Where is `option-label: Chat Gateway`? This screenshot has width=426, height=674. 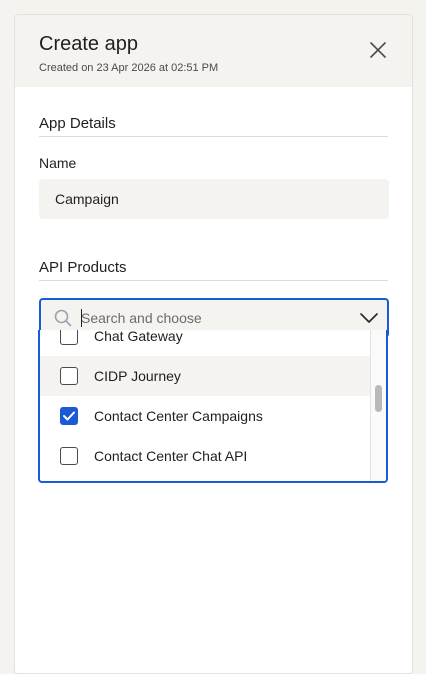 option-label: Chat Gateway is located at coordinates (138, 337).